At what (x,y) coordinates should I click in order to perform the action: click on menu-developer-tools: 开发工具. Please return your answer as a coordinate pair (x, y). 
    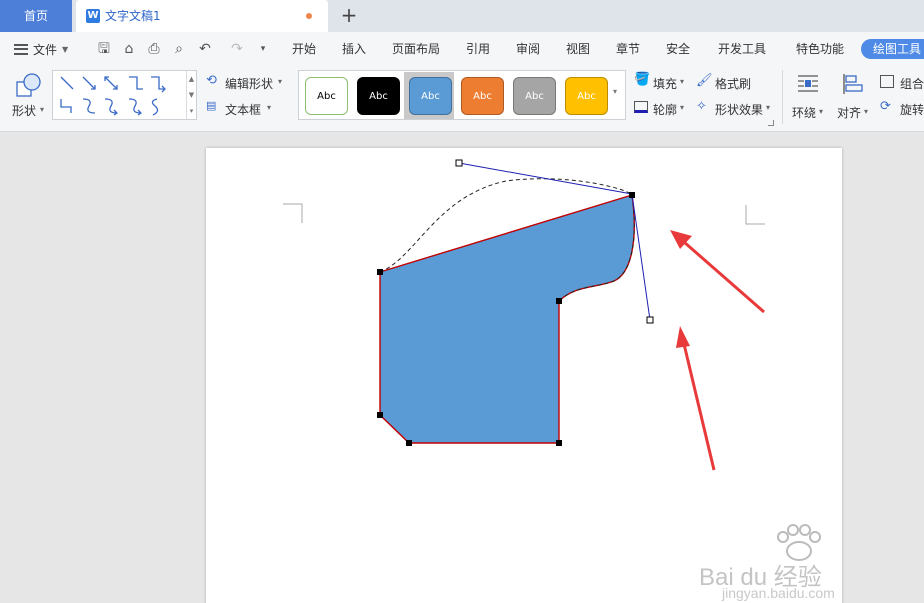
    Looking at the image, I should click on (742, 49).